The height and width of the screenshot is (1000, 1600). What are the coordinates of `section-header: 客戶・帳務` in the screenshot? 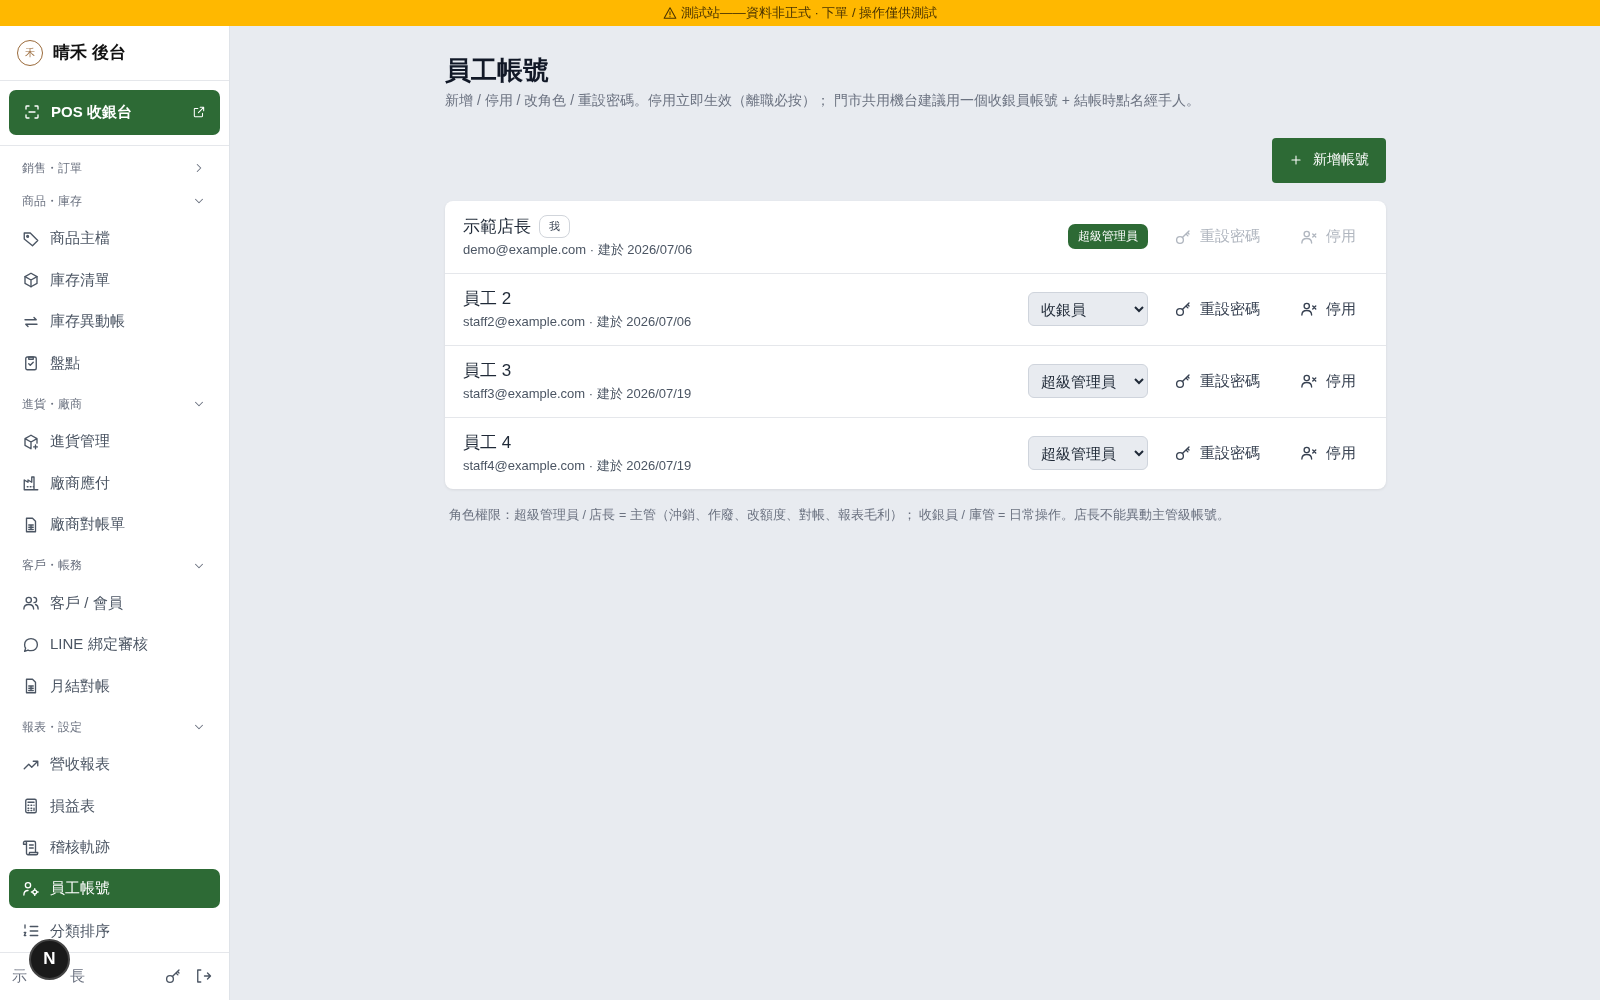 It's located at (114, 566).